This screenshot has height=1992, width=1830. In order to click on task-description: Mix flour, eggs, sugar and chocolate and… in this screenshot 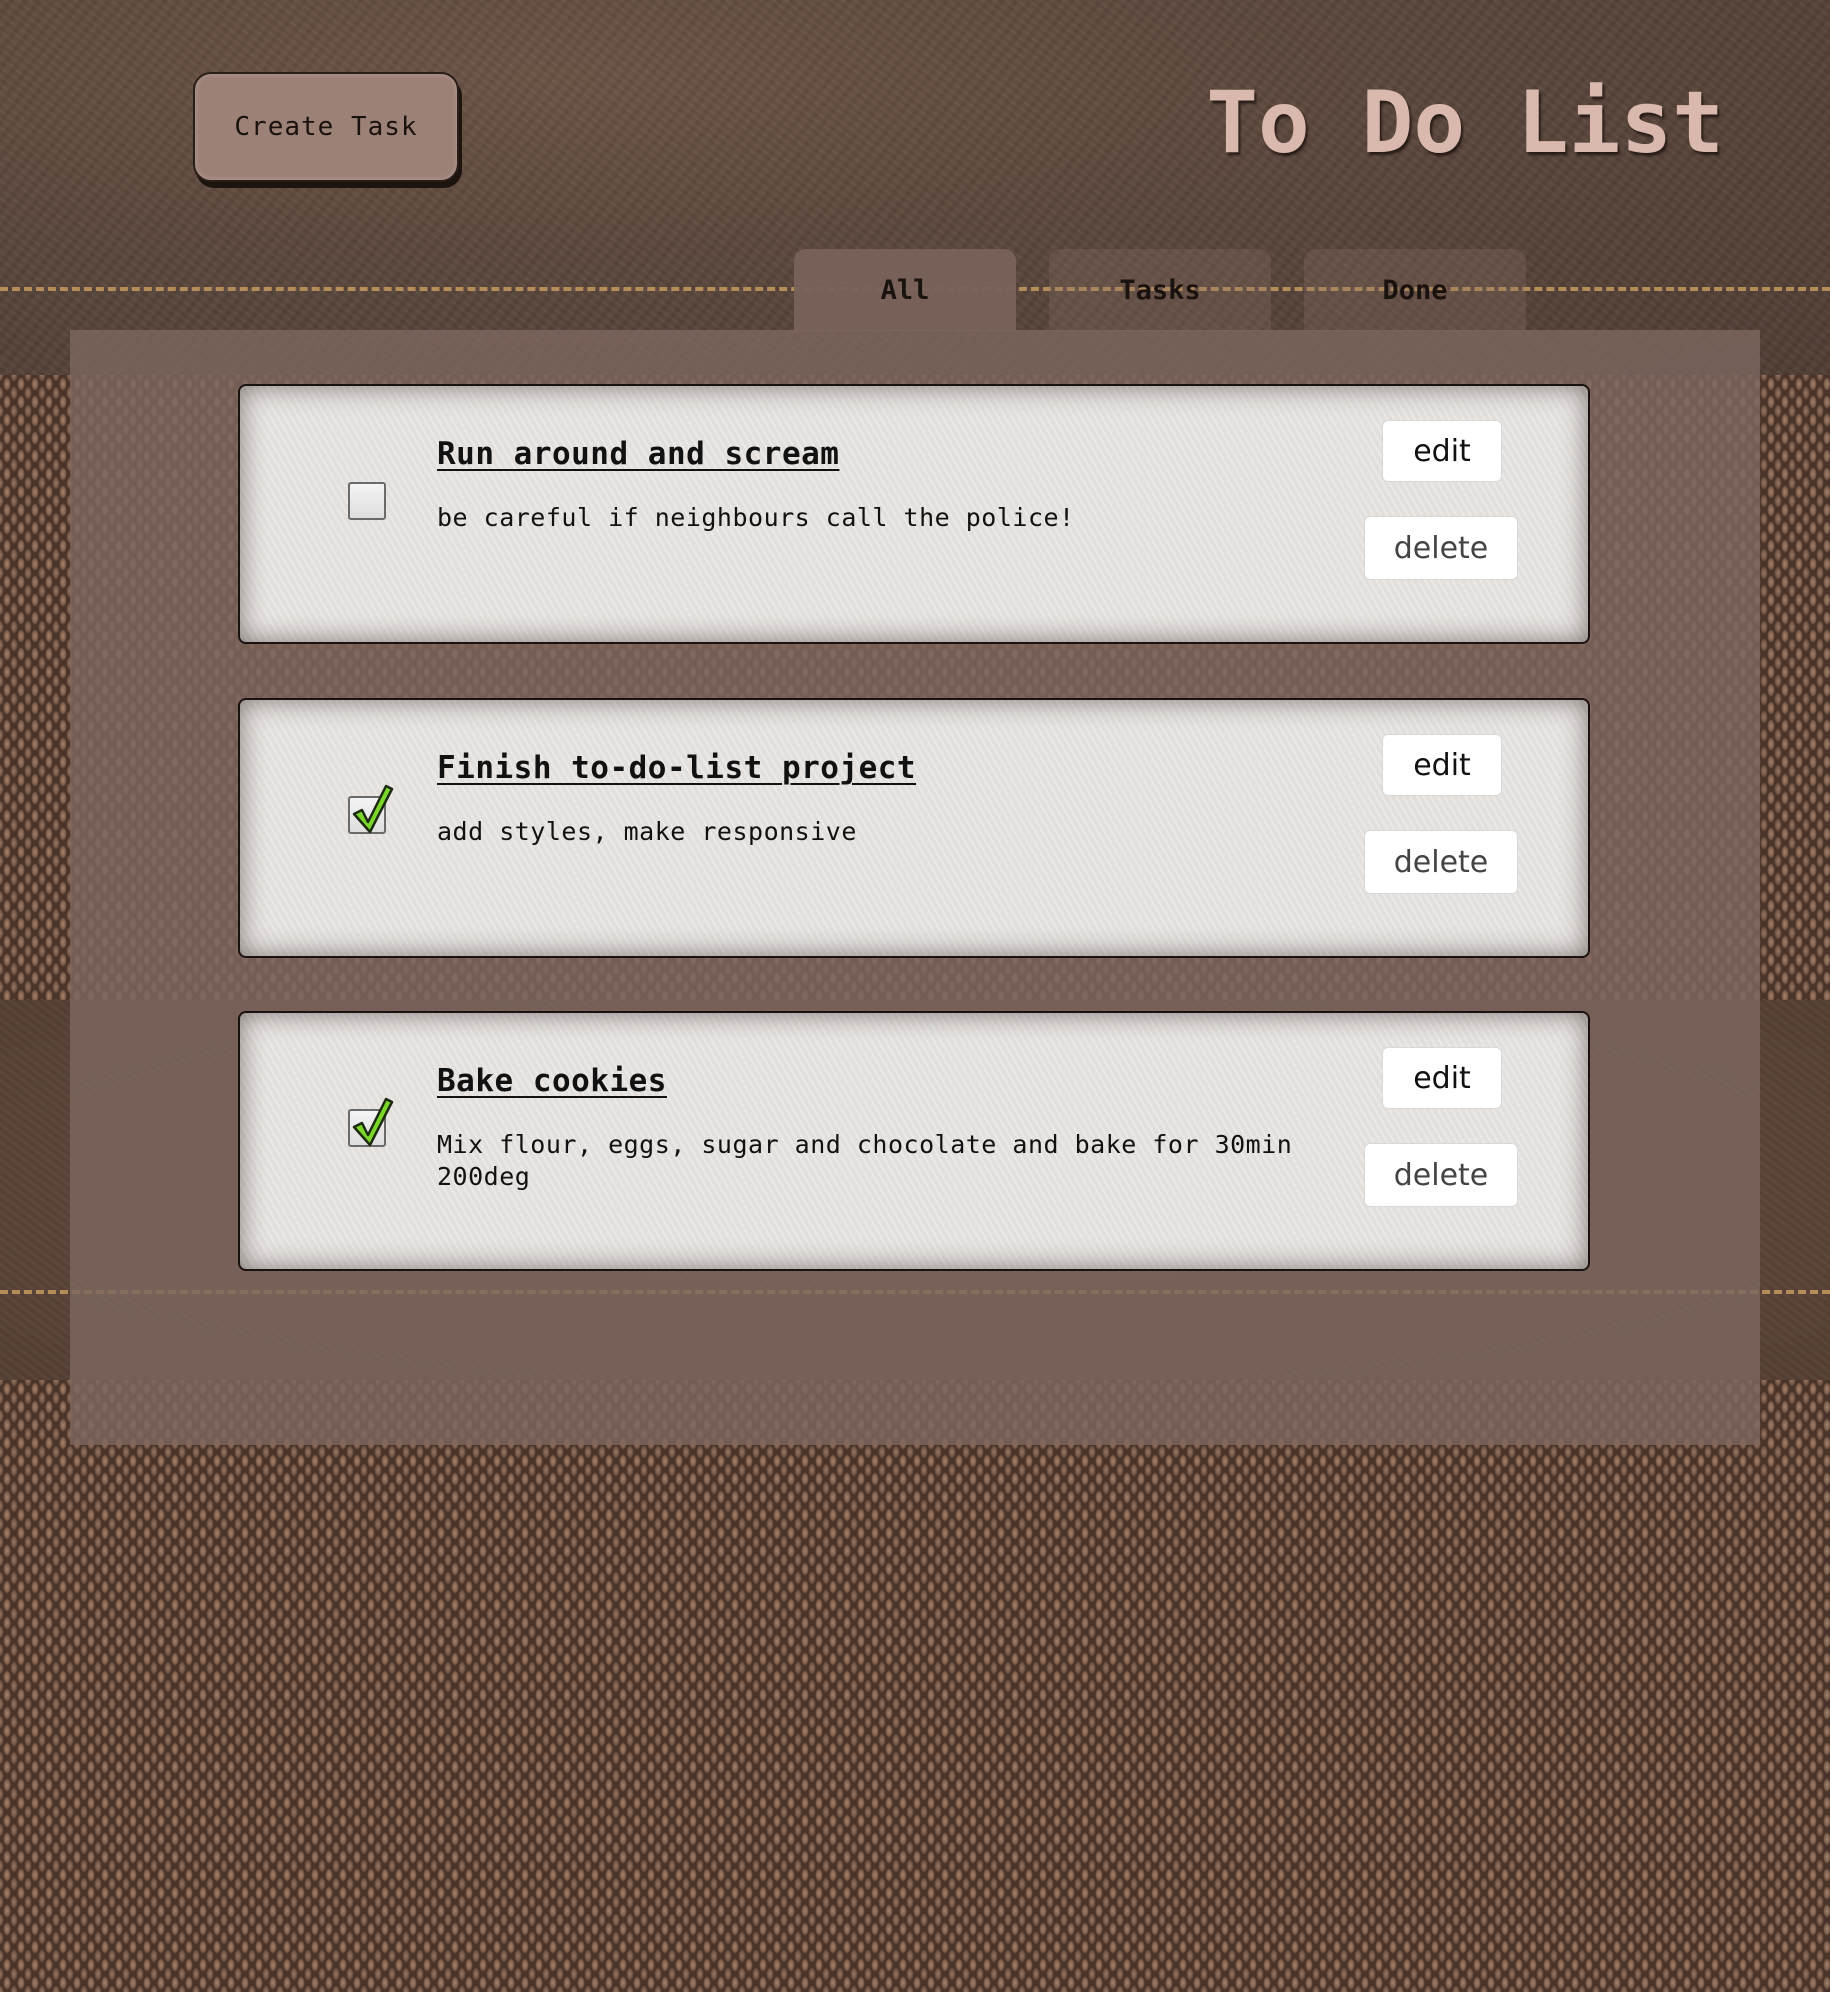, I will do `click(865, 1160)`.